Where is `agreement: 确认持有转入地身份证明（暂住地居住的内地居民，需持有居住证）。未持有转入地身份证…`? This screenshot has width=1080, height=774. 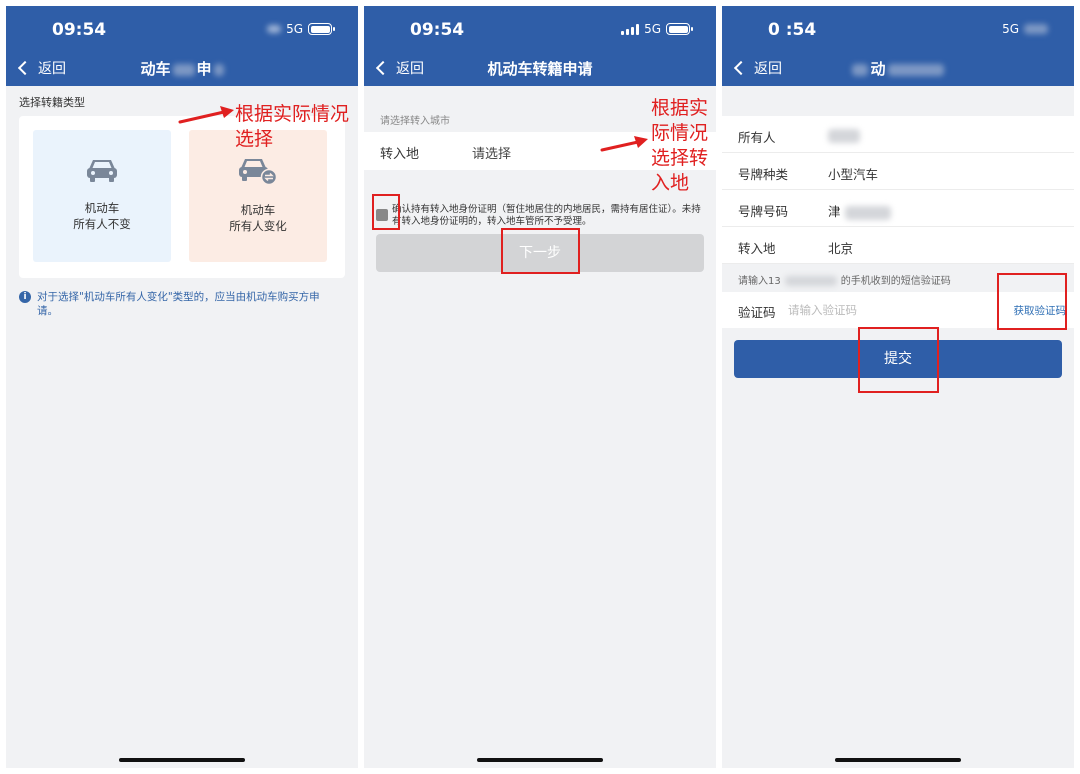 agreement: 确认持有转入地身份证明（暂住地居住的内地居民，需持有居住证）。未持有转入地身份证… is located at coordinates (540, 216).